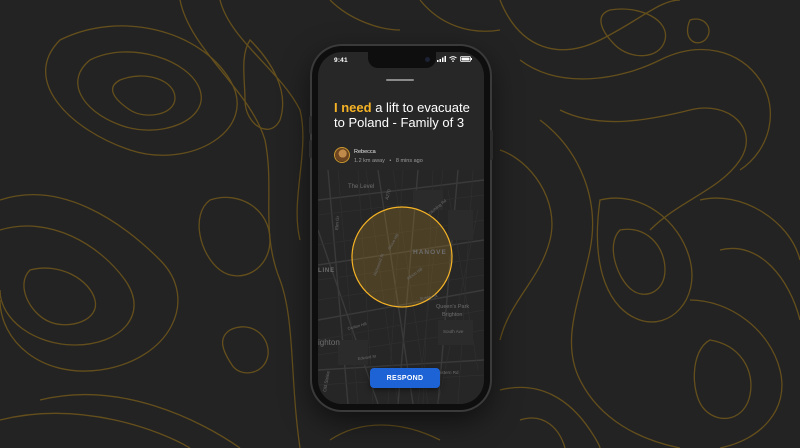 The width and height of the screenshot is (800, 448). I want to click on power-button, so click(491, 145).